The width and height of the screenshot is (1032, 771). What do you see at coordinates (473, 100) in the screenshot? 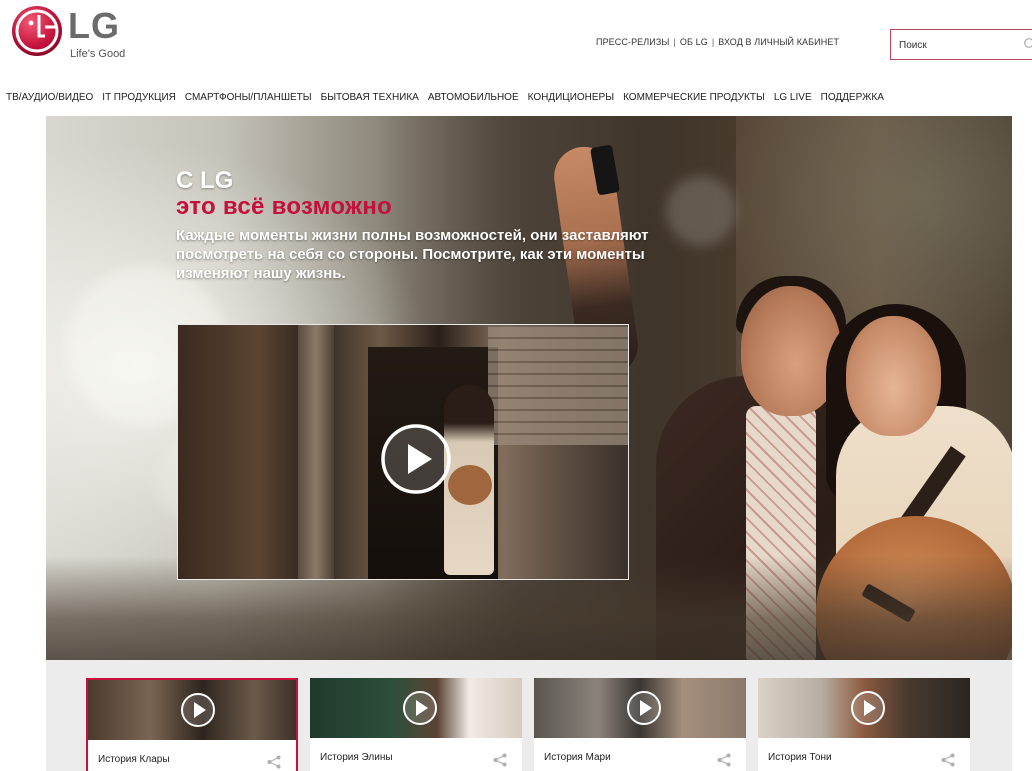
I see `nav-item-automotive: АВТОМОБИЛЬНОЕ` at bounding box center [473, 100].